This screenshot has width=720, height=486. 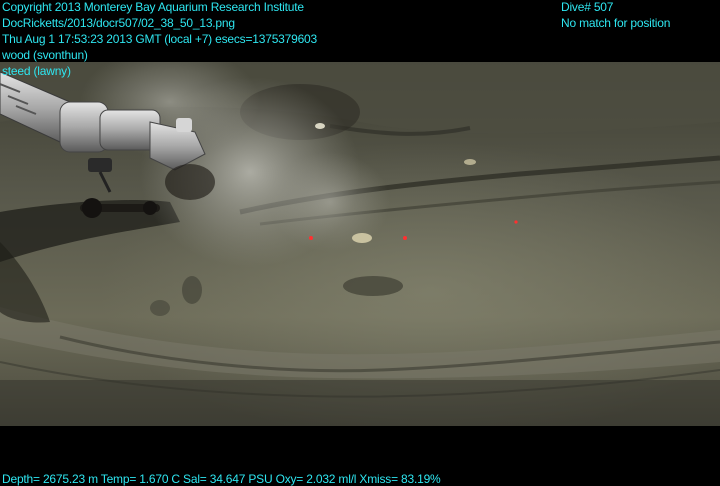 I want to click on observer-text: wood (svonthun), so click(x=45, y=55).